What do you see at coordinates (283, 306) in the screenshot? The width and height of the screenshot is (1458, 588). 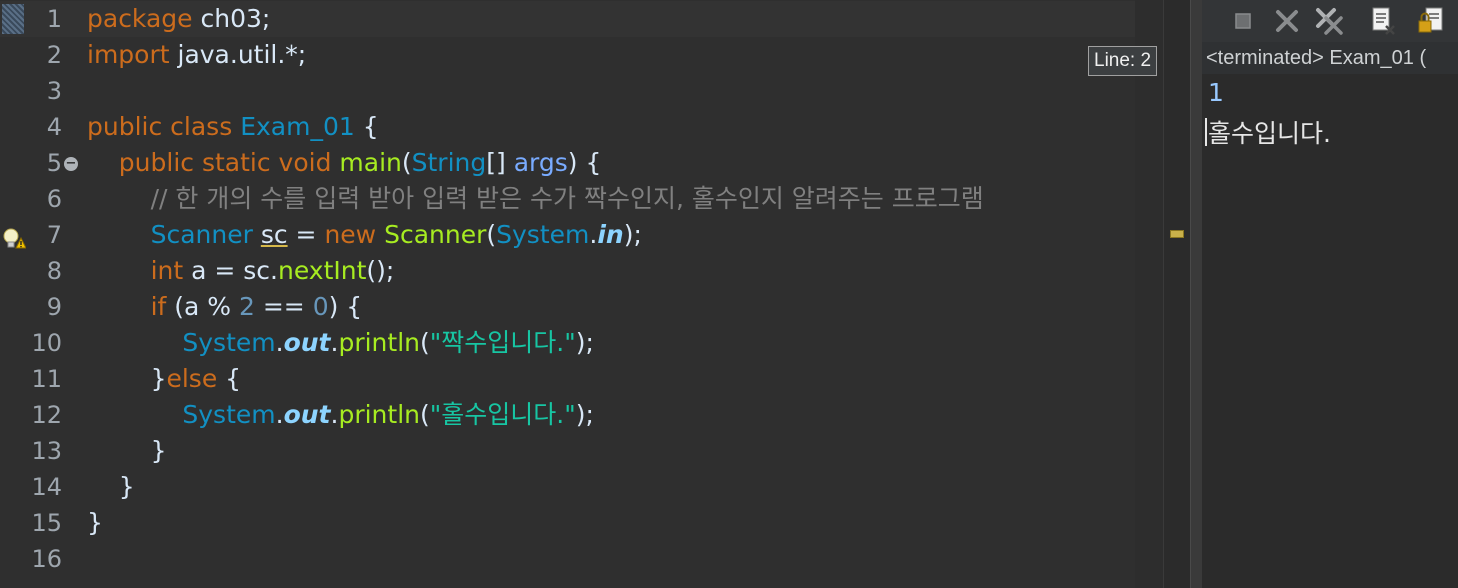 I see `code-token-plain: ==` at bounding box center [283, 306].